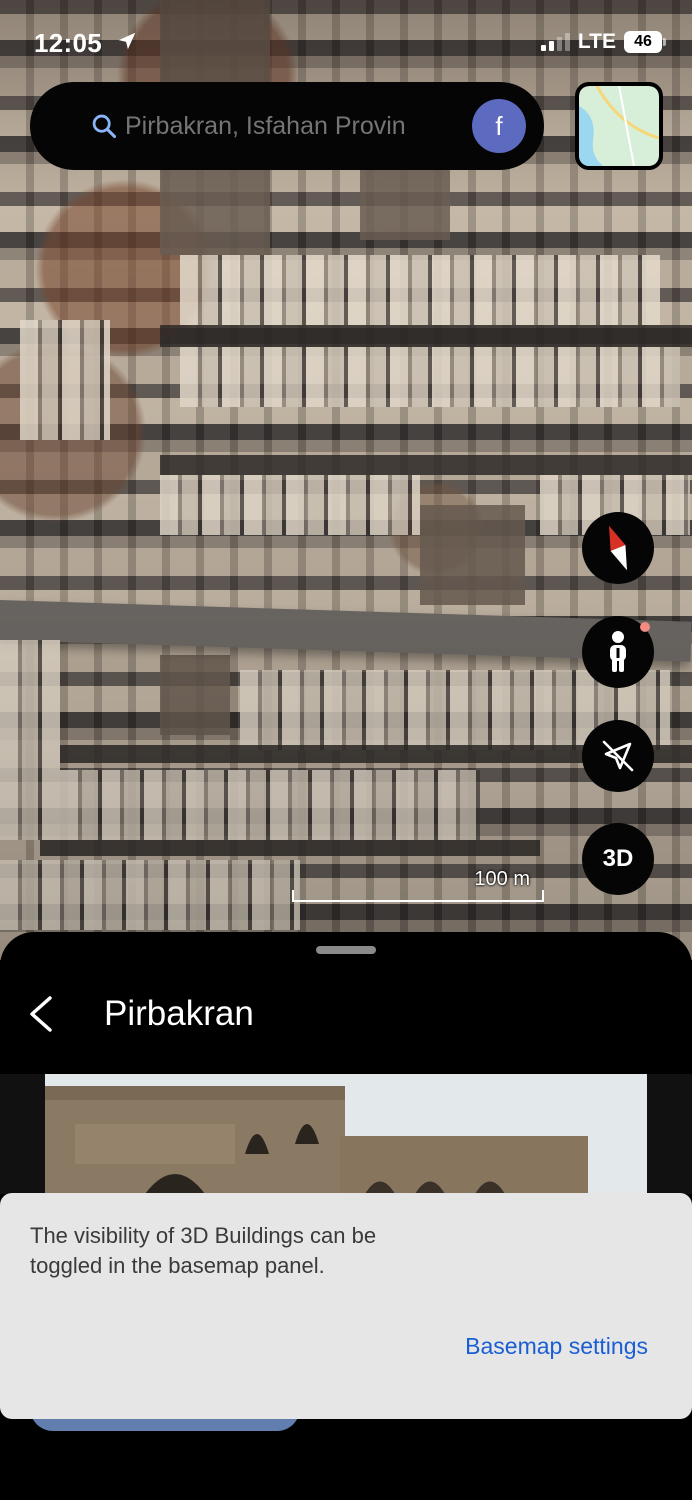 This screenshot has width=692, height=1500. Describe the element at coordinates (346, 42) in the screenshot. I see `status-bar: 12:05 LTE 46` at that location.